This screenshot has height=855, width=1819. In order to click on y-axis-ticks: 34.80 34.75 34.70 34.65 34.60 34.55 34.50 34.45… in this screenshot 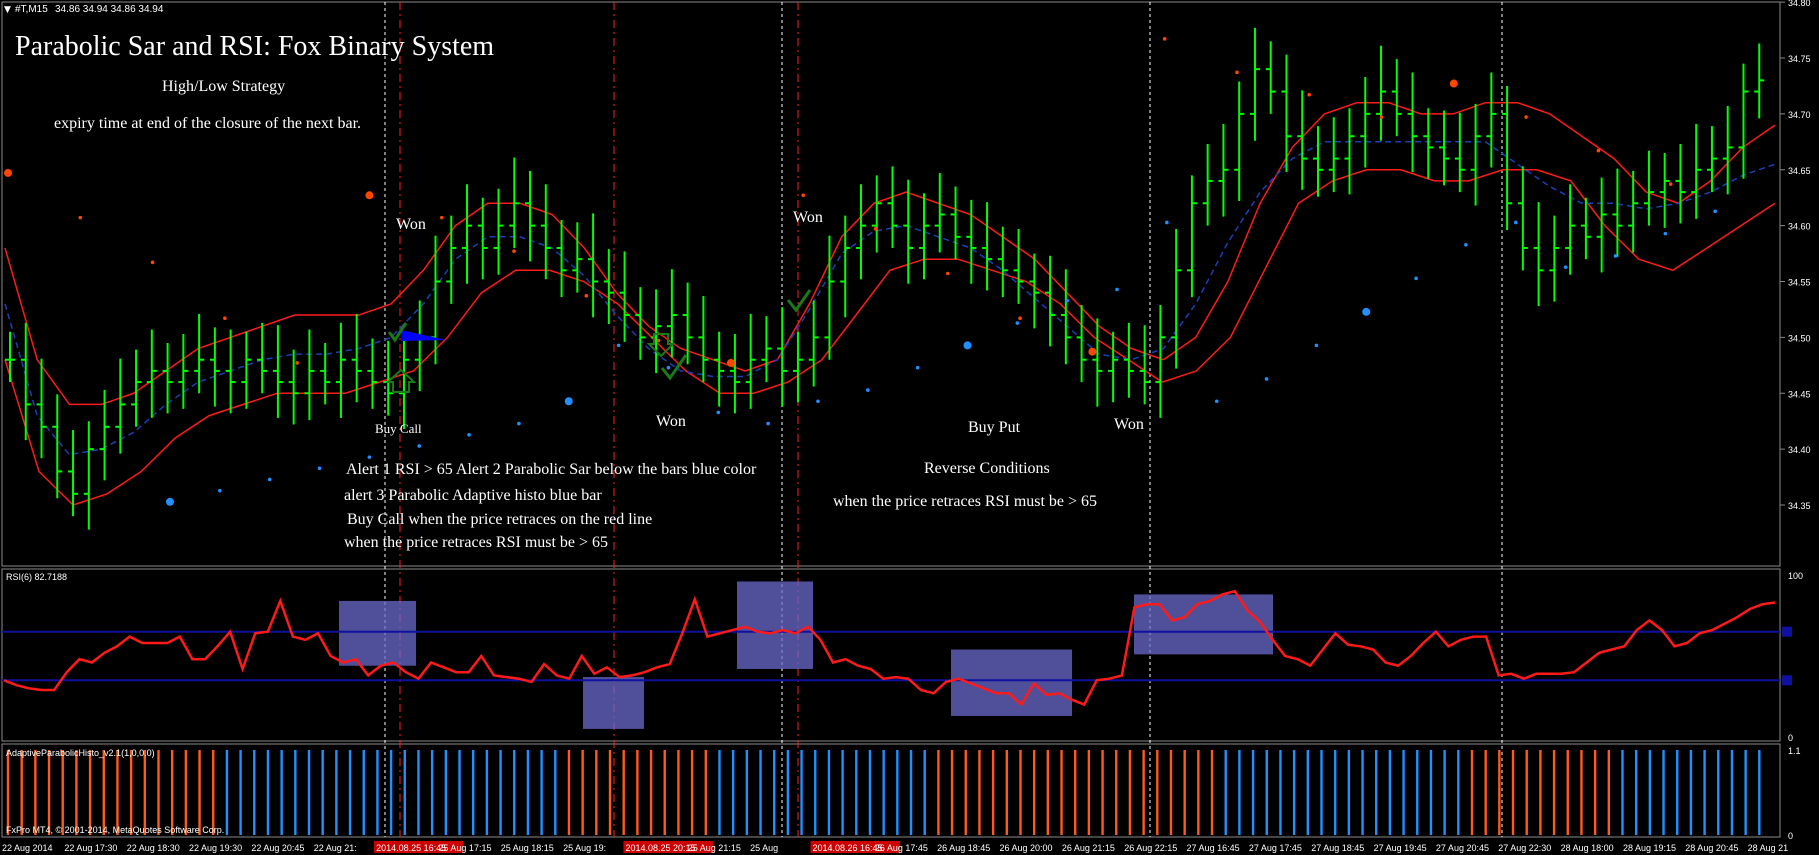, I will do `click(1795, 420)`.